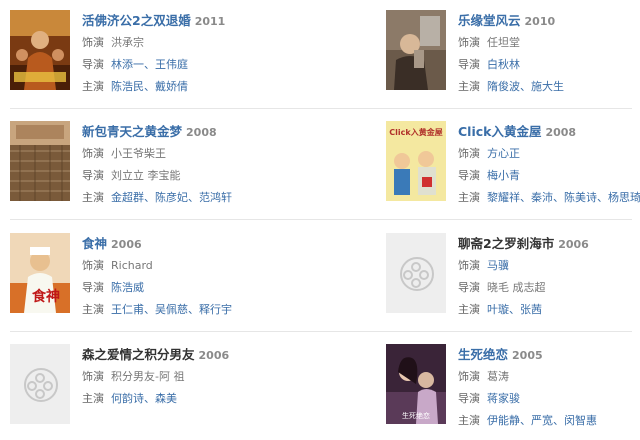 The image size is (640, 440). I want to click on movie-title: 新包青天之黄金梦, so click(132, 131).